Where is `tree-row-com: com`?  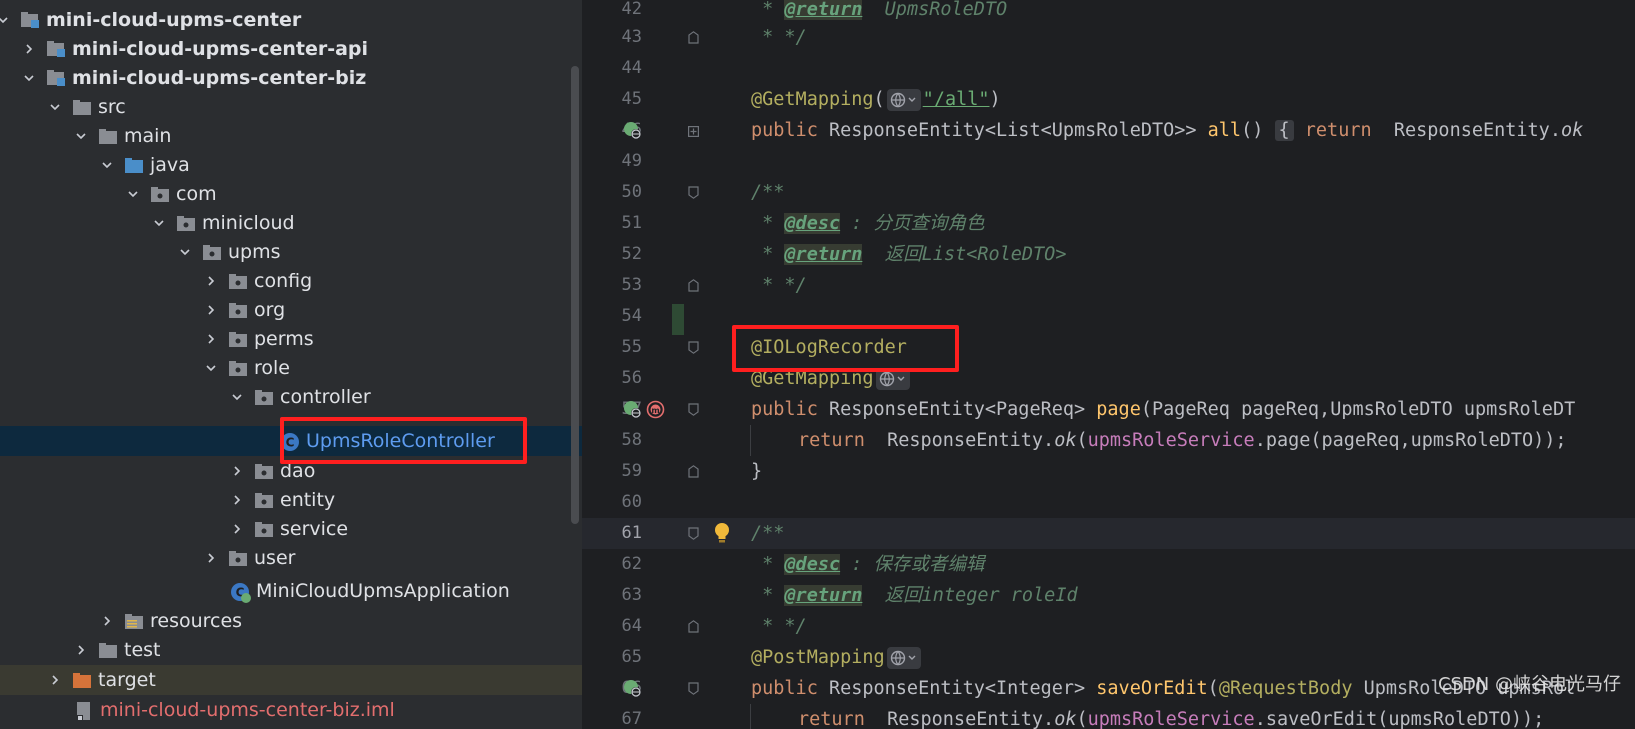
tree-row-com: com is located at coordinates (291, 194).